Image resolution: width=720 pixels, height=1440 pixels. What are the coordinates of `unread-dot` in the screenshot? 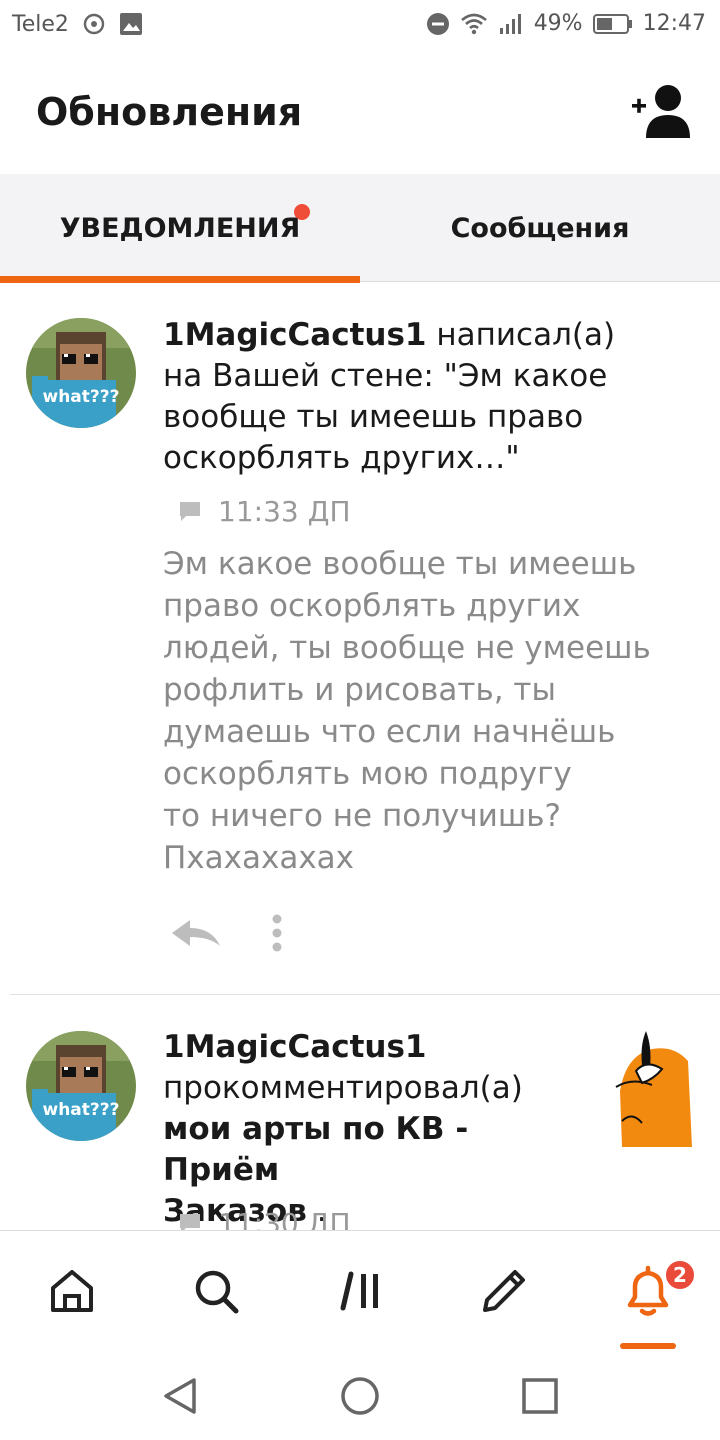 It's located at (302, 212).